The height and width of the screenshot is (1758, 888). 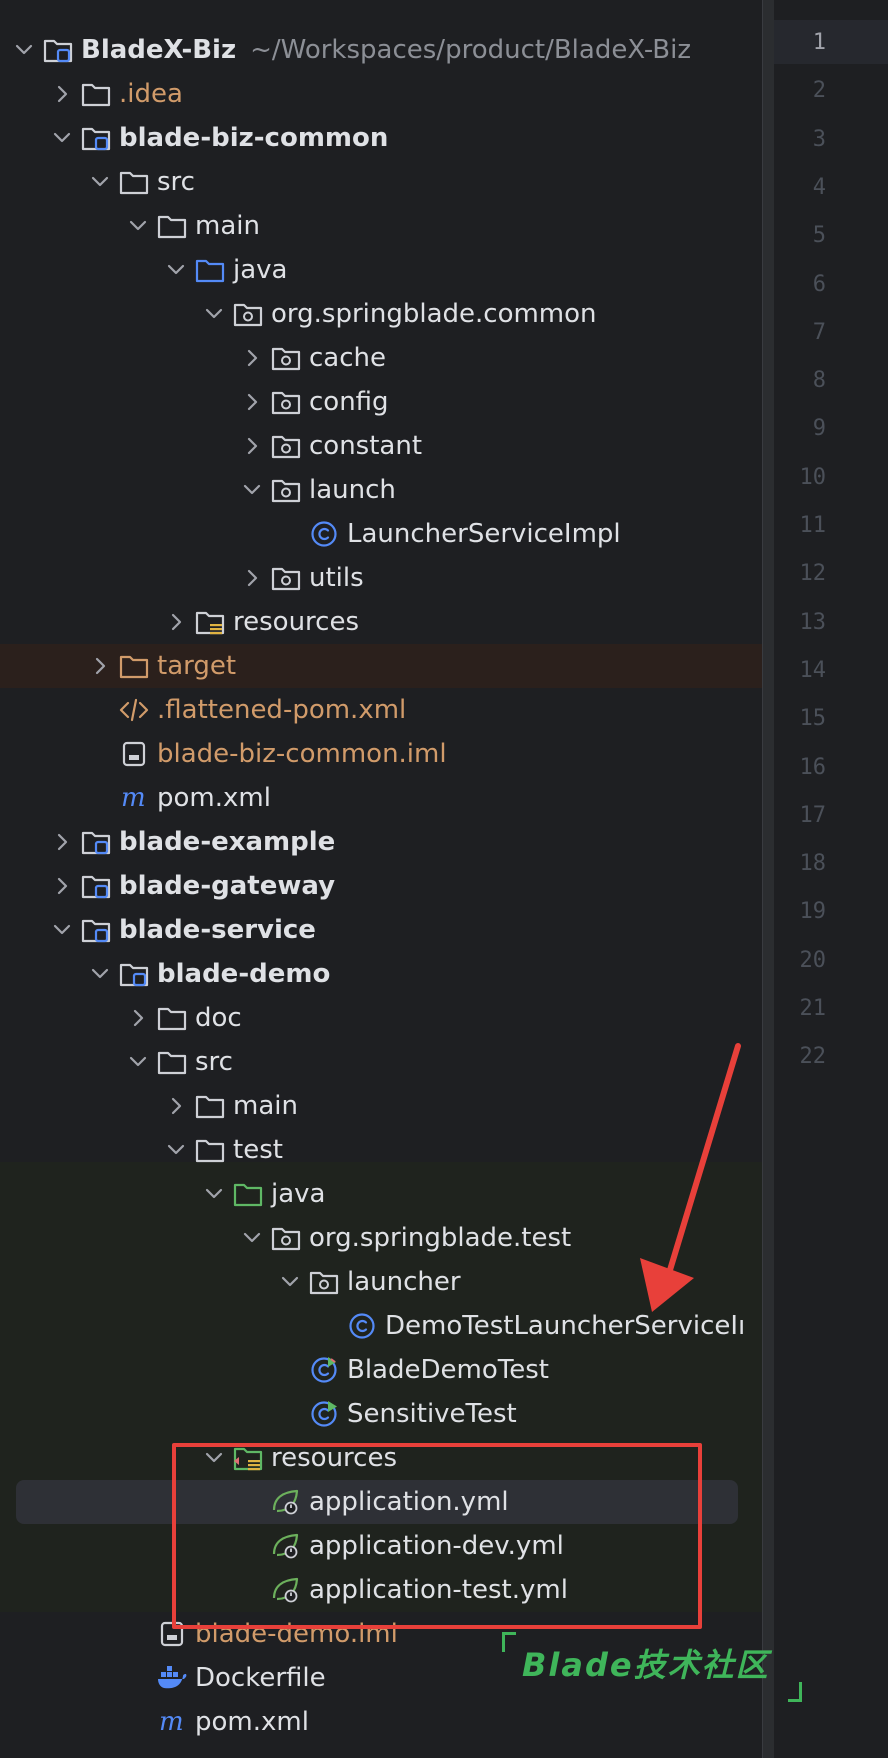 I want to click on tree-row-label: java, so click(x=298, y=1194).